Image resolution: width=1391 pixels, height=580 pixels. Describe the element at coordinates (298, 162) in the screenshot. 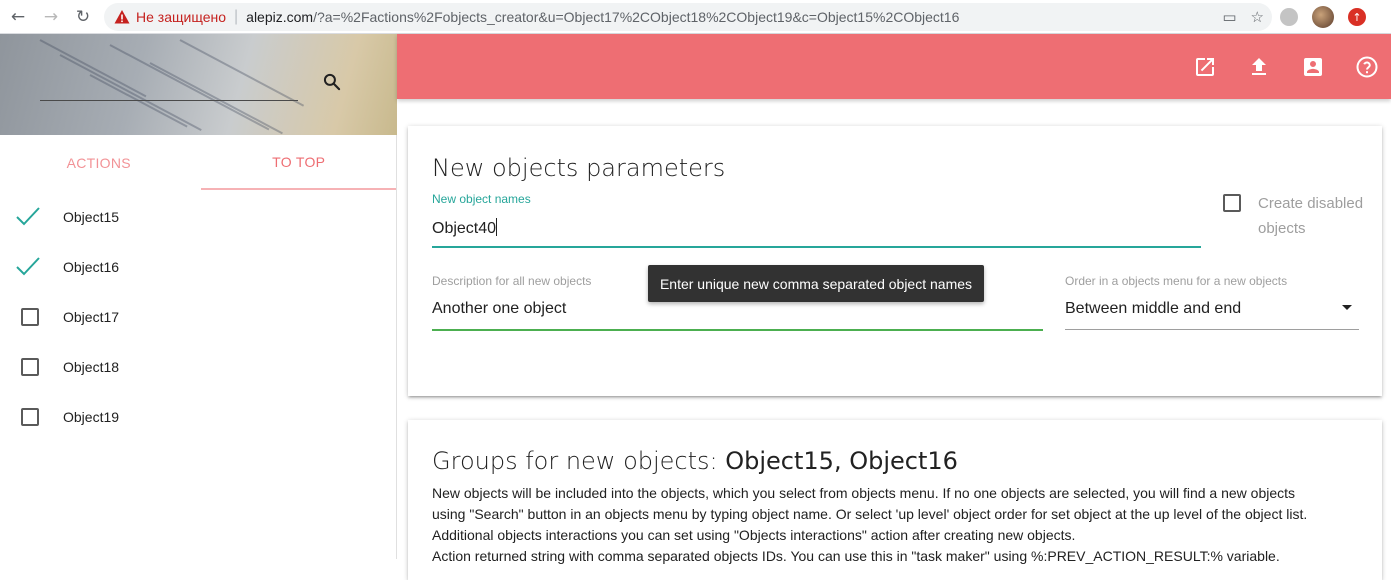

I see `tab-to-top: TO TOP` at that location.